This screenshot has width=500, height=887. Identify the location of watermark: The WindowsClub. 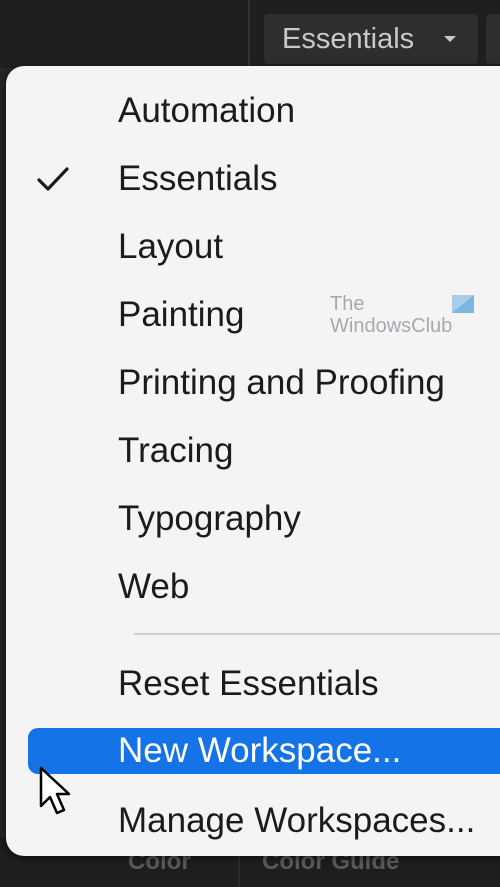
(410, 318).